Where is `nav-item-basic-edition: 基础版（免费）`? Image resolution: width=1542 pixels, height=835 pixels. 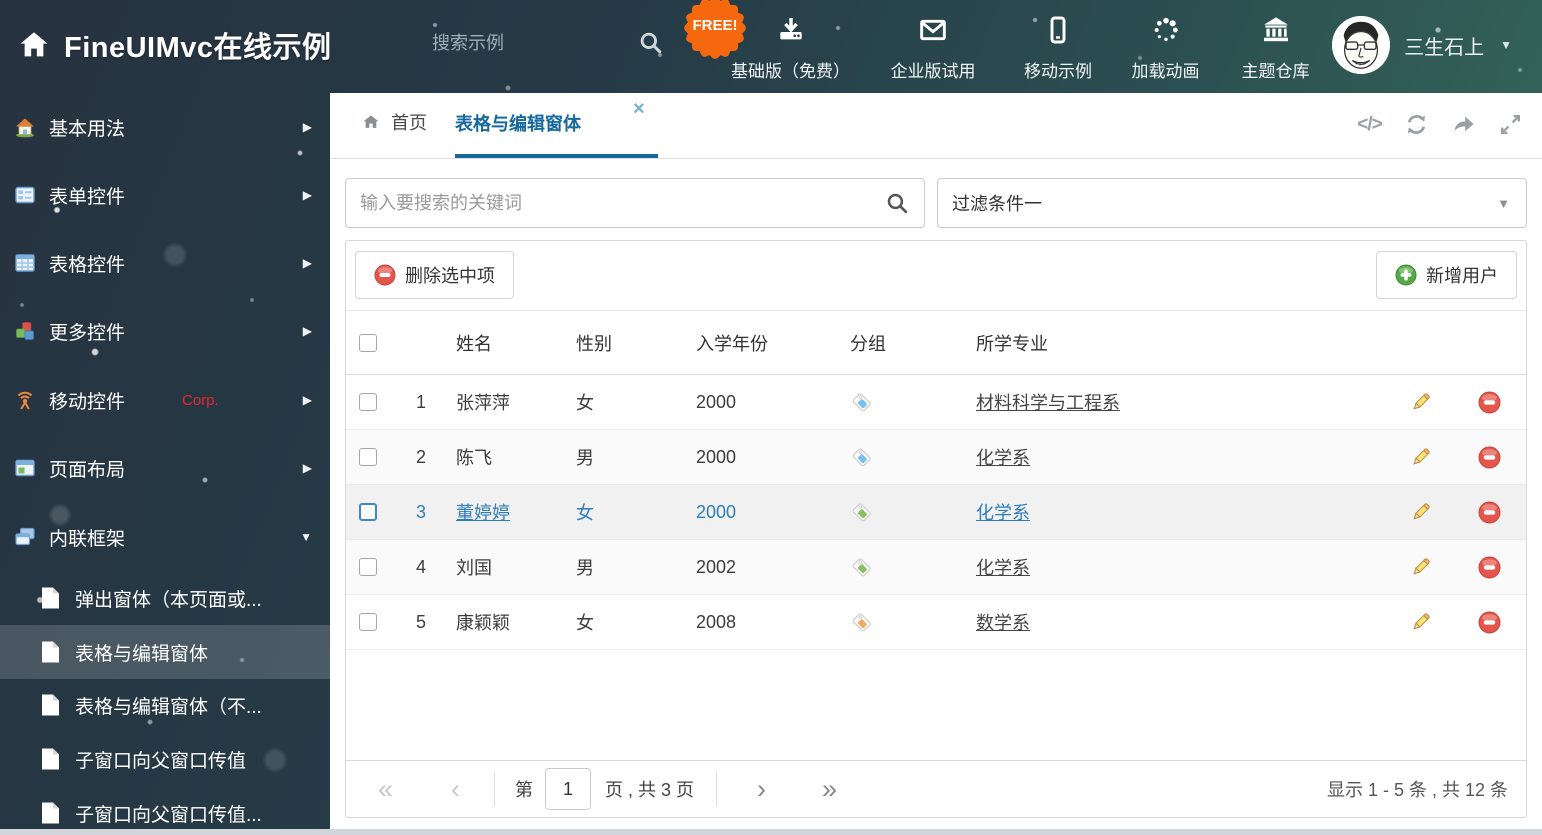
nav-item-basic-edition: 基础版（免费） is located at coordinates (790, 48).